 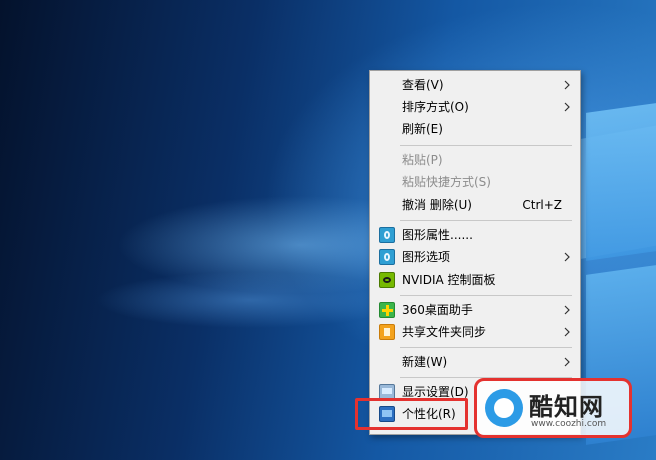 I want to click on menu-item-new: 新建(W), so click(x=475, y=362).